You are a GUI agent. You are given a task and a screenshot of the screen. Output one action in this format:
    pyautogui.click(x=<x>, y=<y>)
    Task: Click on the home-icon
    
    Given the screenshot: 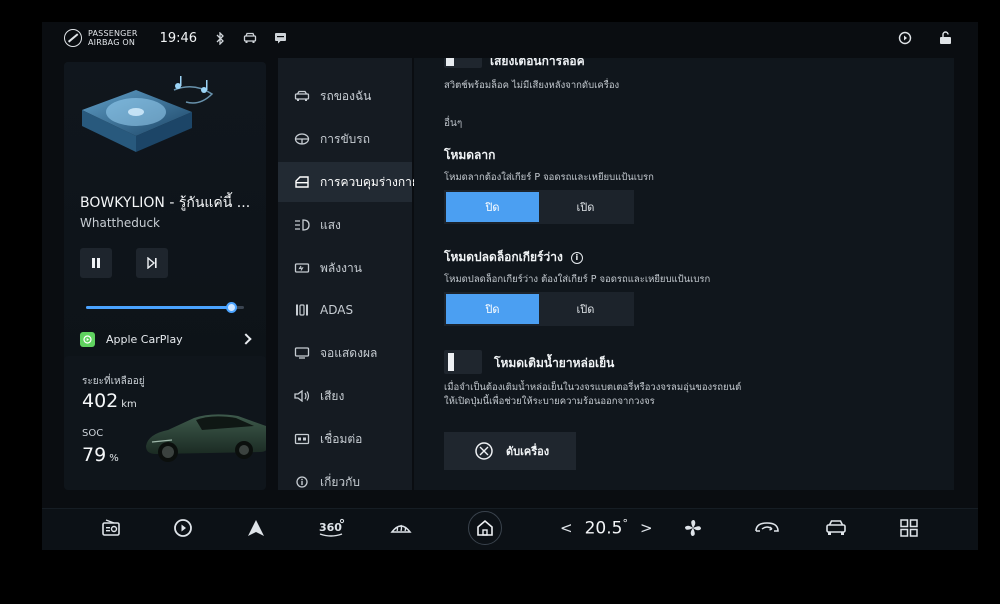 What is the action you would take?
    pyautogui.click(x=485, y=527)
    